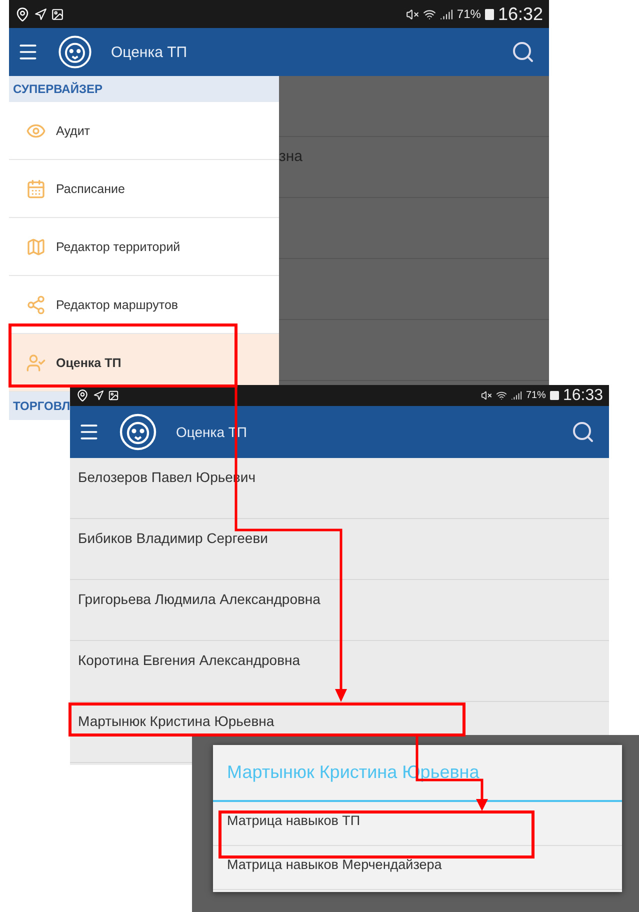 The width and height of the screenshot is (639, 912). Describe the element at coordinates (520, 14) in the screenshot. I see `clock-time: 16:32` at that location.